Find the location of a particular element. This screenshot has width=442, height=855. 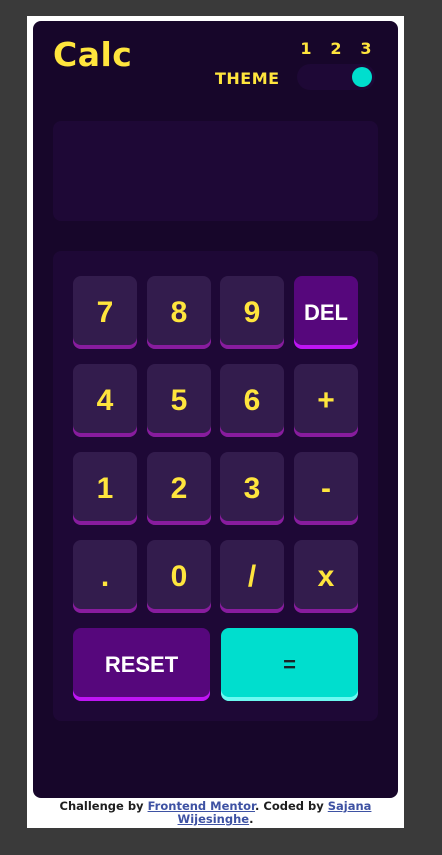

frontend-mentor-link: Frontend Mentor is located at coordinates (201, 806).